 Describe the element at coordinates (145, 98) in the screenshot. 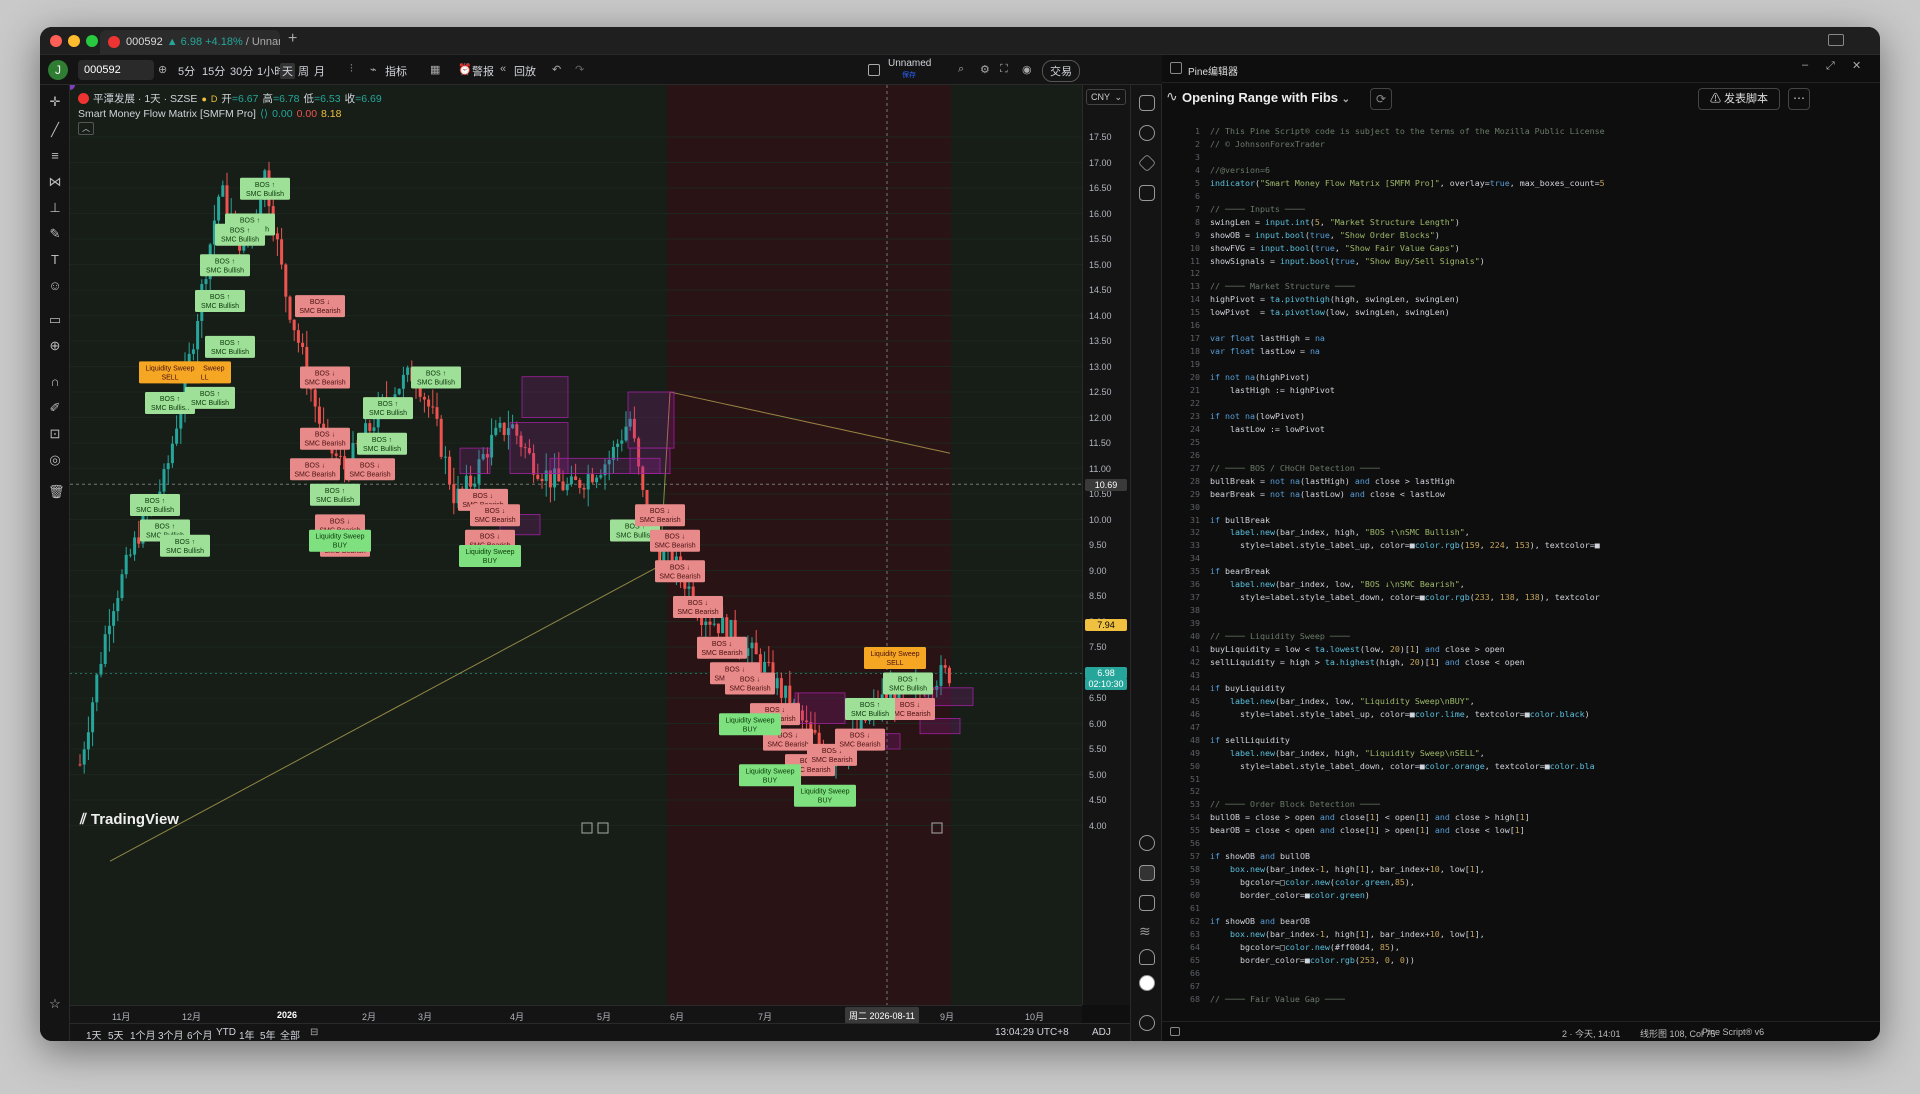

I see `legend-symbol: 平潭发展 · 1天 · SZSE` at that location.